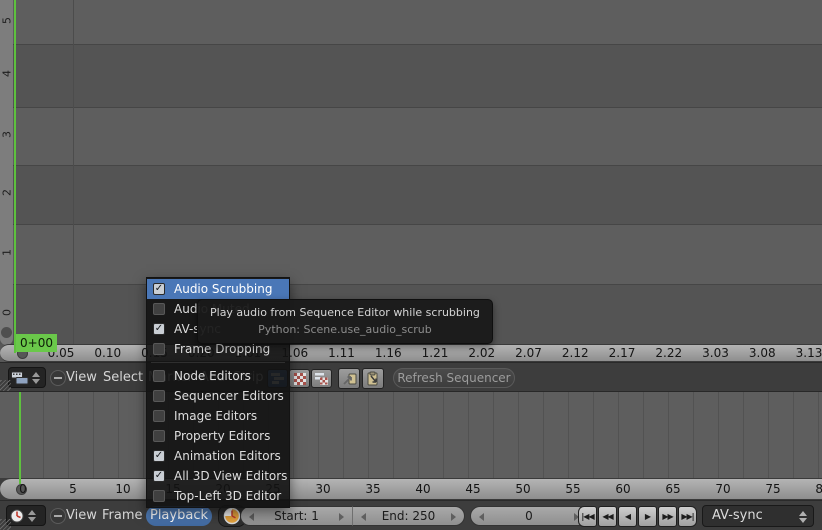  I want to click on channel-number-label: 5, so click(7, 20).